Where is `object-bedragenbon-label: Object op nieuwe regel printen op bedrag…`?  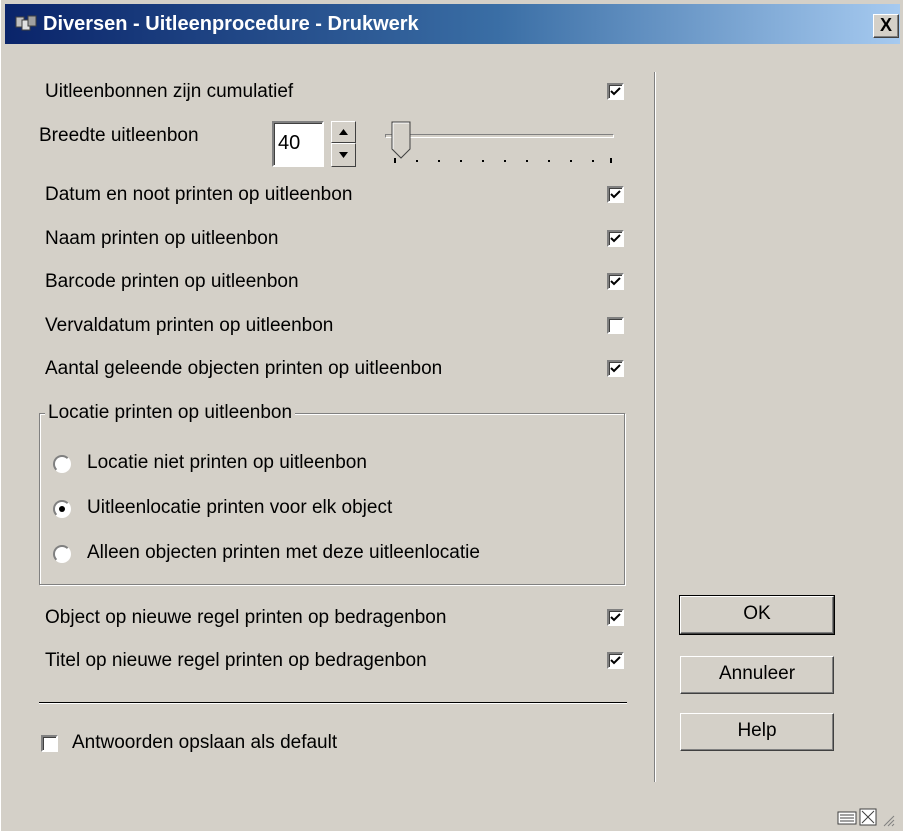
object-bedragenbon-label: Object op nieuwe regel printen op bedrag… is located at coordinates (246, 617).